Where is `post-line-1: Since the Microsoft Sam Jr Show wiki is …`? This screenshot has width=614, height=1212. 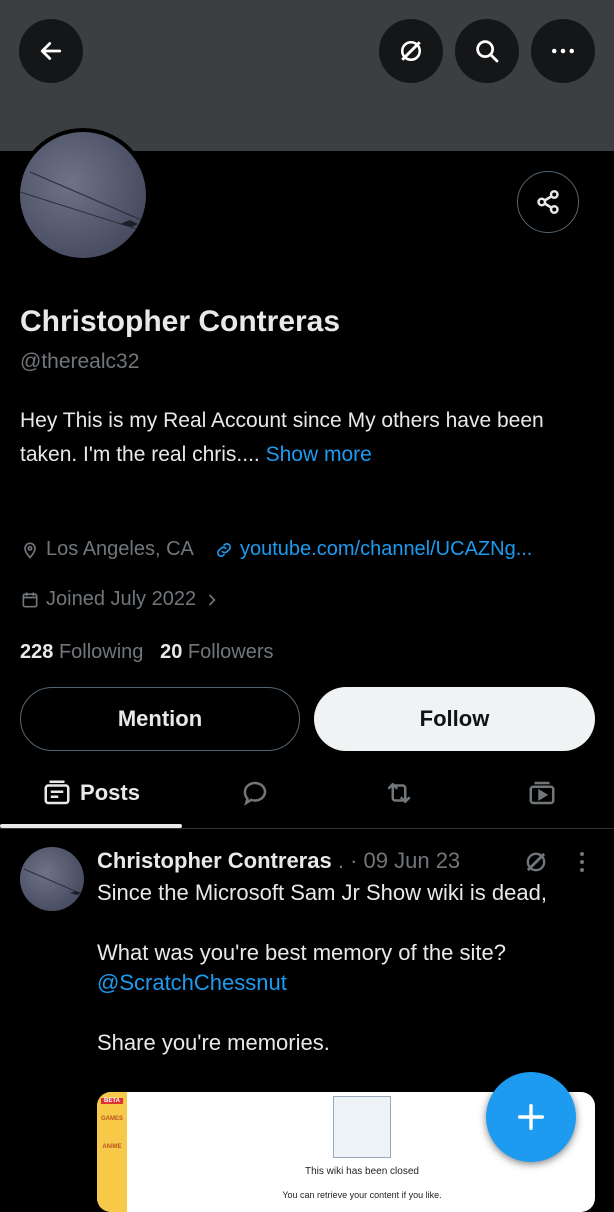
post-line-1: Since the Microsoft Sam Jr Show wiki is … is located at coordinates (322, 892).